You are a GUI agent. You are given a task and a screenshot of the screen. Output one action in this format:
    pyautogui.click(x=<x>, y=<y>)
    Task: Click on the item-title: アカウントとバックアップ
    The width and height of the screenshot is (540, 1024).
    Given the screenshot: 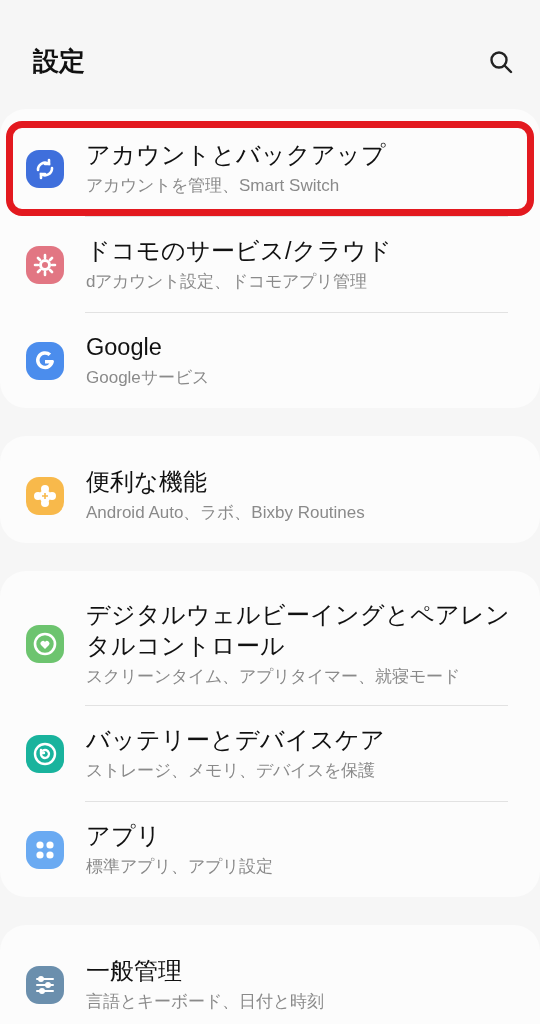 What is the action you would take?
    pyautogui.click(x=236, y=155)
    